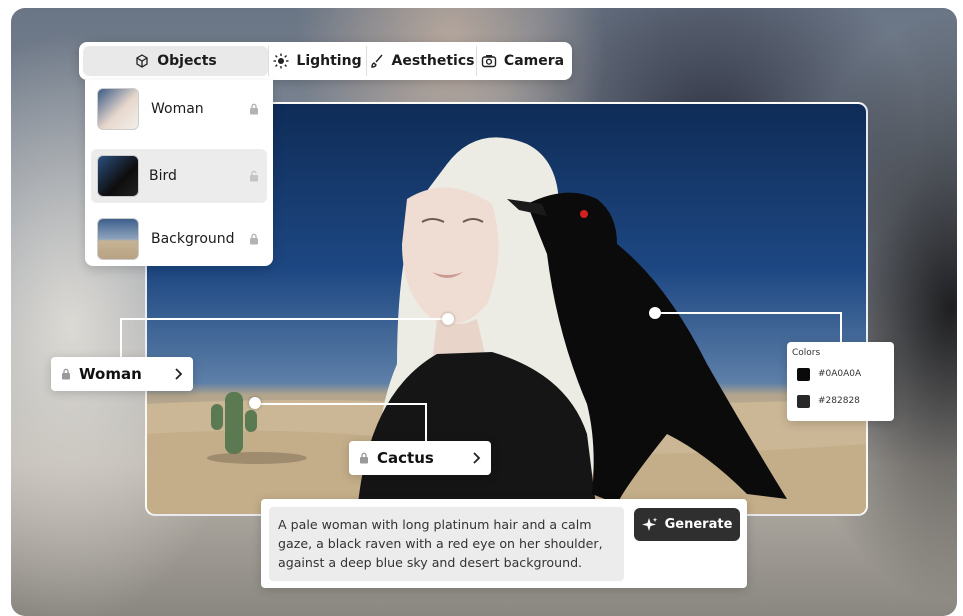 This screenshot has width=963, height=616. What do you see at coordinates (329, 61) in the screenshot?
I see `tab-label: Lighting` at bounding box center [329, 61].